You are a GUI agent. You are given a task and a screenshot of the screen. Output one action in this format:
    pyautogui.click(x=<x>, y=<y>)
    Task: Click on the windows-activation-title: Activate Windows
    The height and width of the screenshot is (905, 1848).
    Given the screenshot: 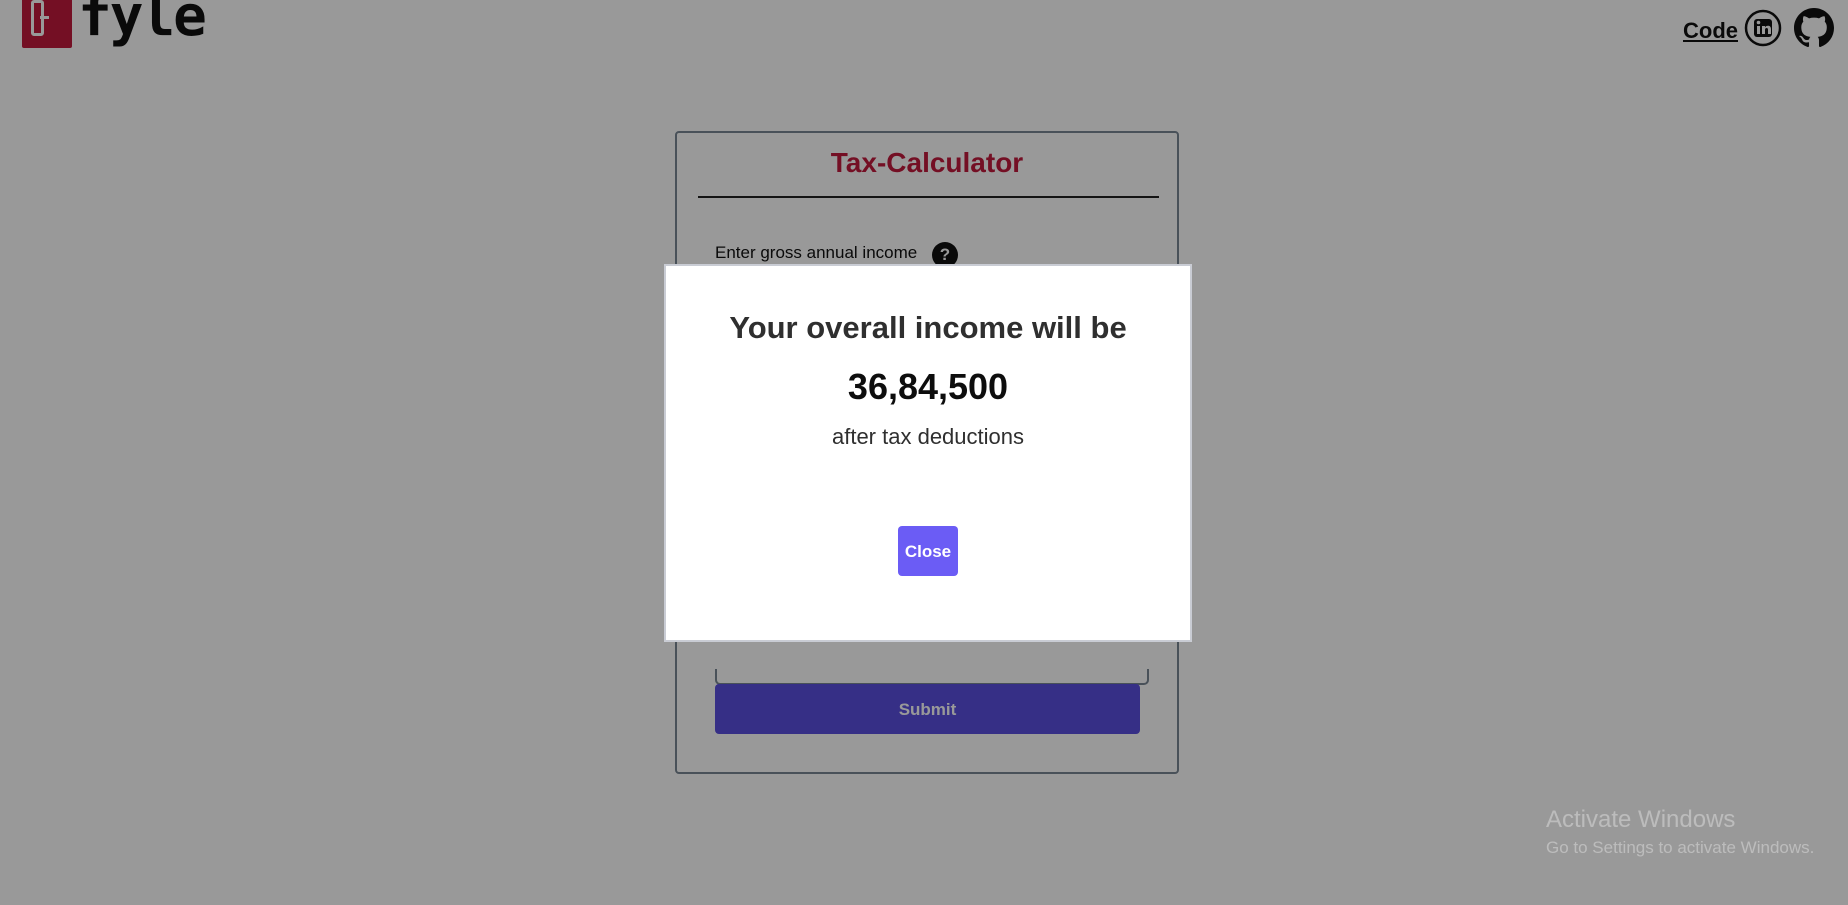 What is the action you would take?
    pyautogui.click(x=1641, y=819)
    